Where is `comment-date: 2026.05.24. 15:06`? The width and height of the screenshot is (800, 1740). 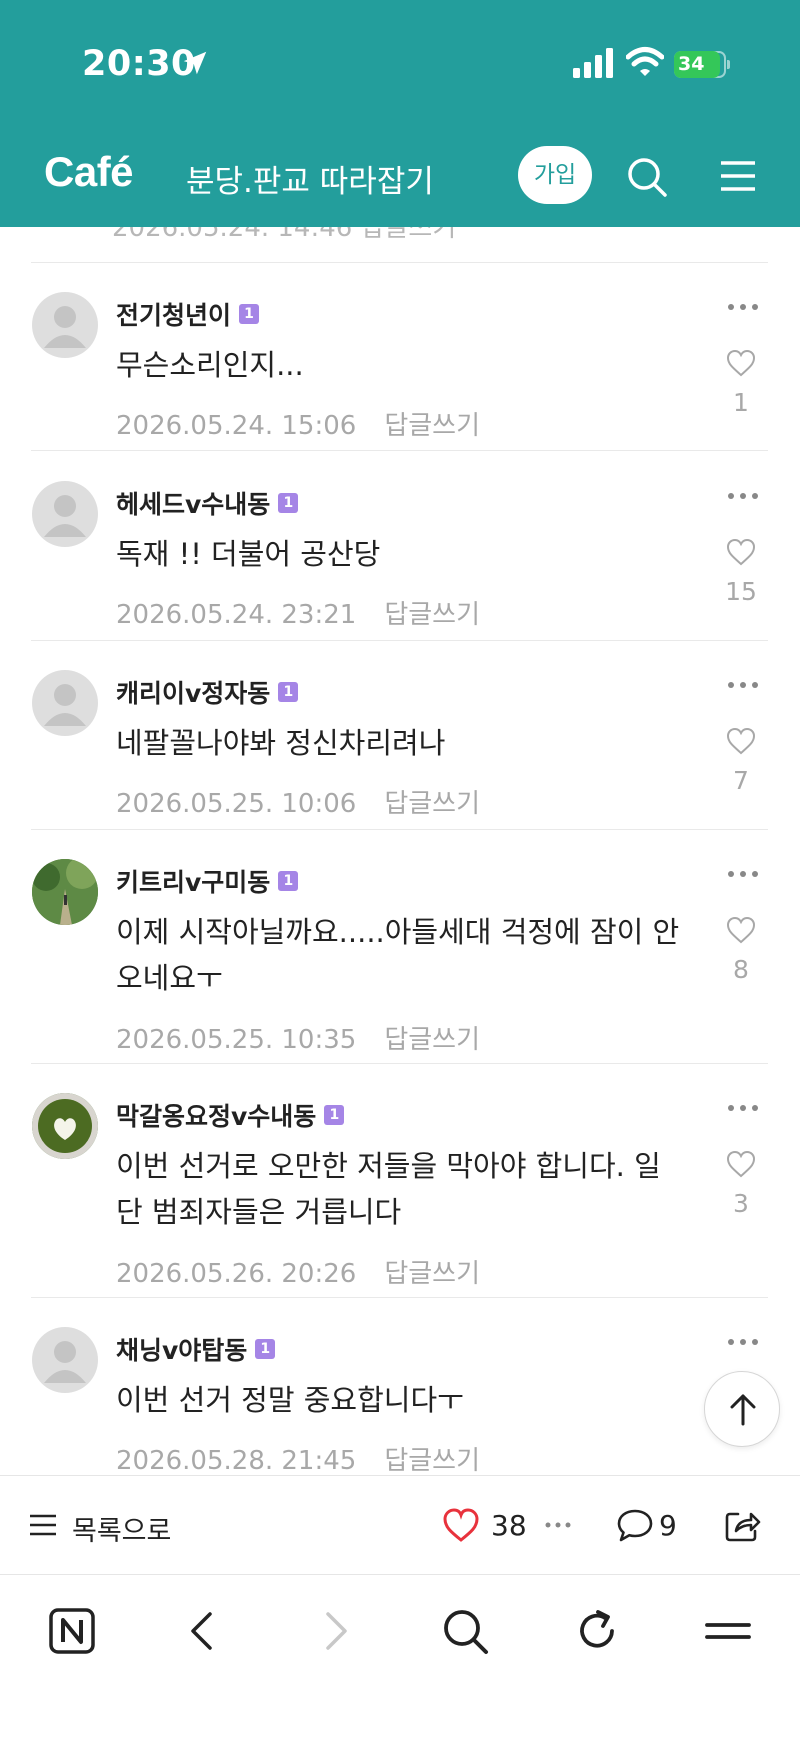
comment-date: 2026.05.24. 15:06 is located at coordinates (236, 426).